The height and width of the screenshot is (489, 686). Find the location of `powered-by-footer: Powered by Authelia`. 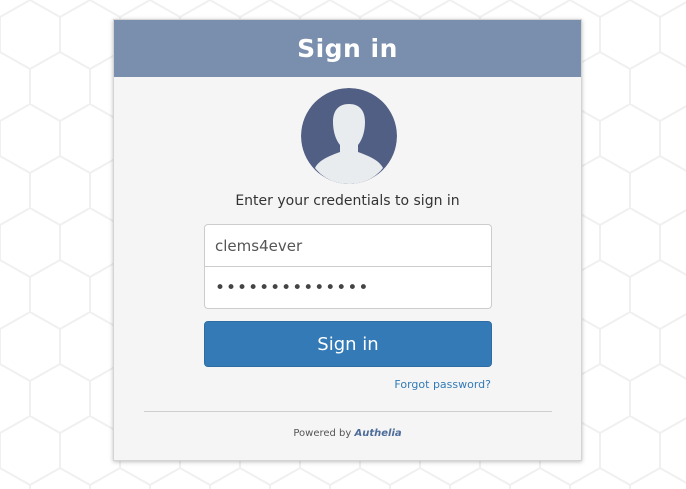

powered-by-footer: Powered by Authelia is located at coordinates (347, 433).